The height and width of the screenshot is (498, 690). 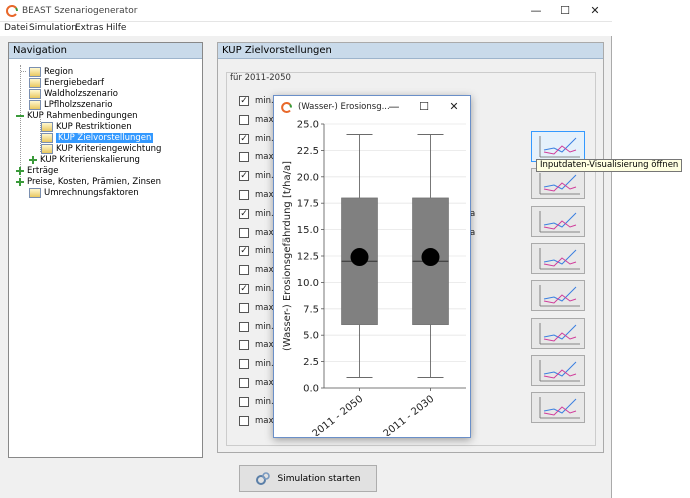 I want to click on menu-hilfe: Hilfe, so click(x=116, y=28).